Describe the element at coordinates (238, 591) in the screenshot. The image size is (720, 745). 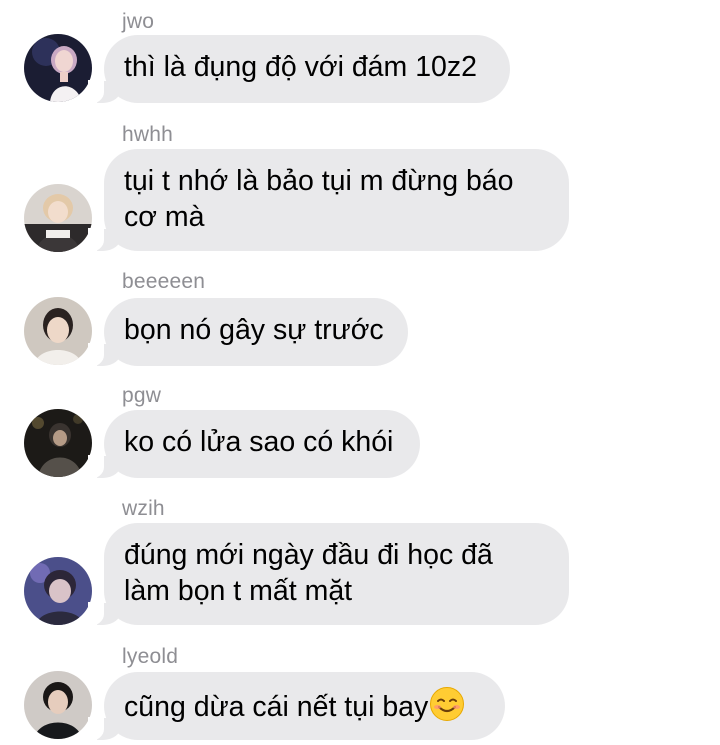
I see `message-text: làm bọn t mất mặt` at that location.